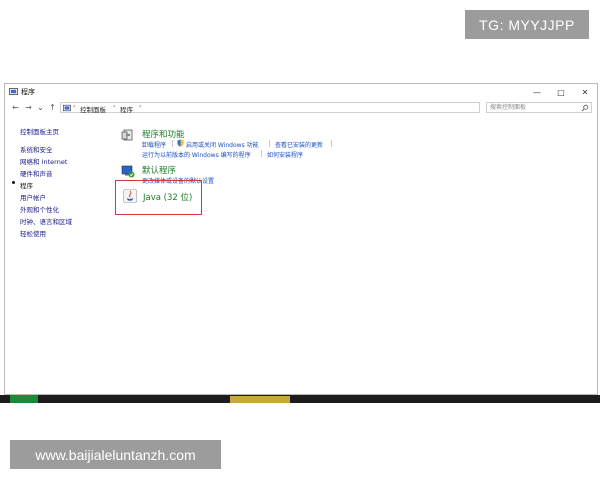 The width and height of the screenshot is (600, 480). Describe the element at coordinates (530, 107) in the screenshot. I see `search-input` at that location.